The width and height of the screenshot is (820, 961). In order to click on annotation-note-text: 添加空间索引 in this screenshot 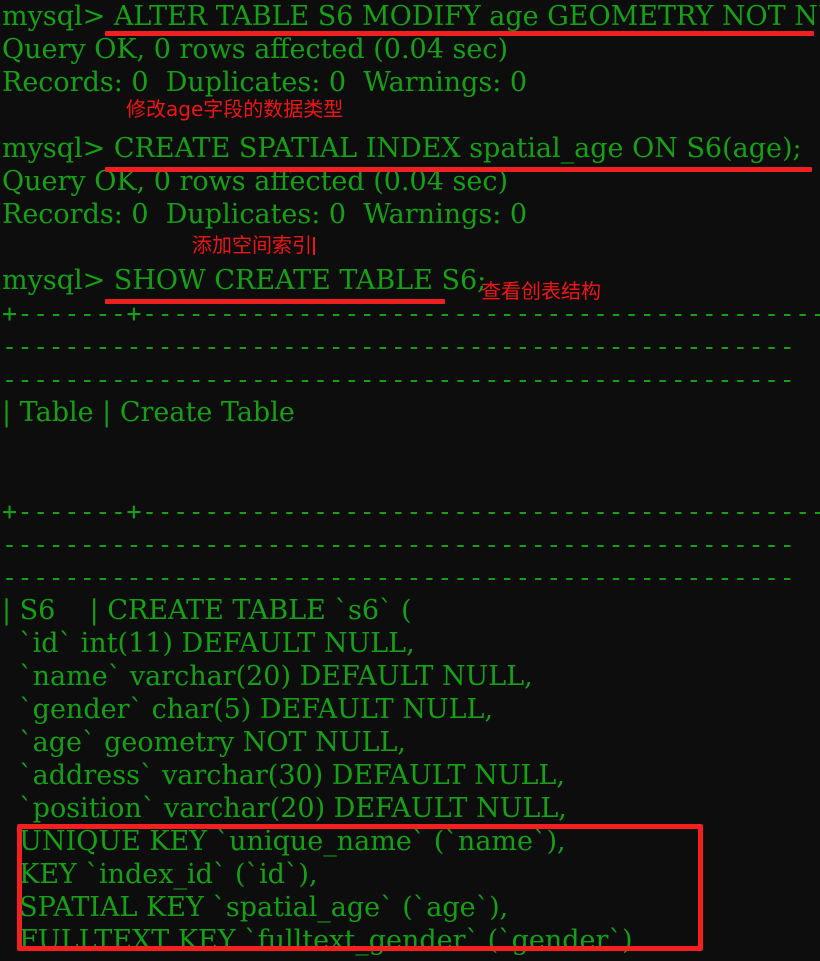, I will do `click(252, 245)`.